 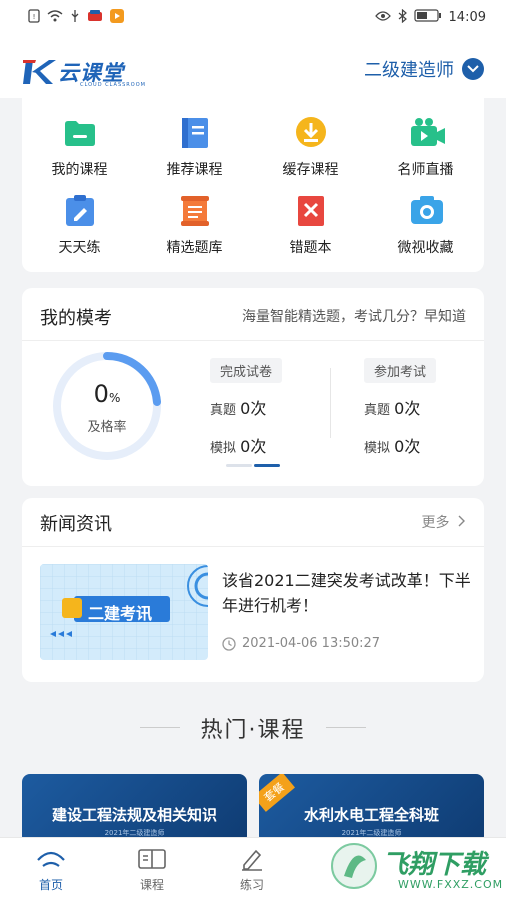 What do you see at coordinates (392, 408) in the screenshot?
I see `attendance-real-stat: 真题 0次` at bounding box center [392, 408].